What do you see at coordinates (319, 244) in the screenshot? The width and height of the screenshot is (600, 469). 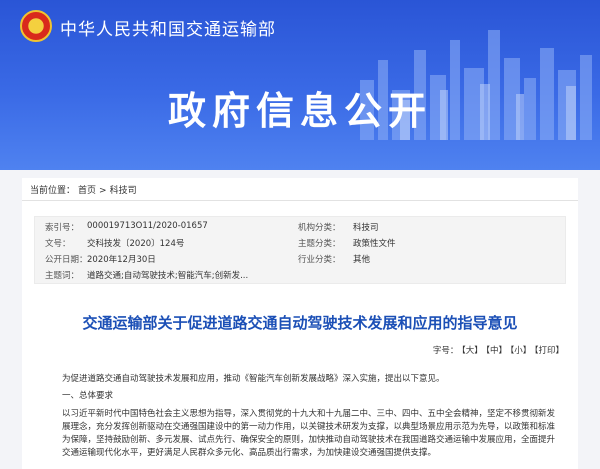 I see `meta-label: 主题分类：` at bounding box center [319, 244].